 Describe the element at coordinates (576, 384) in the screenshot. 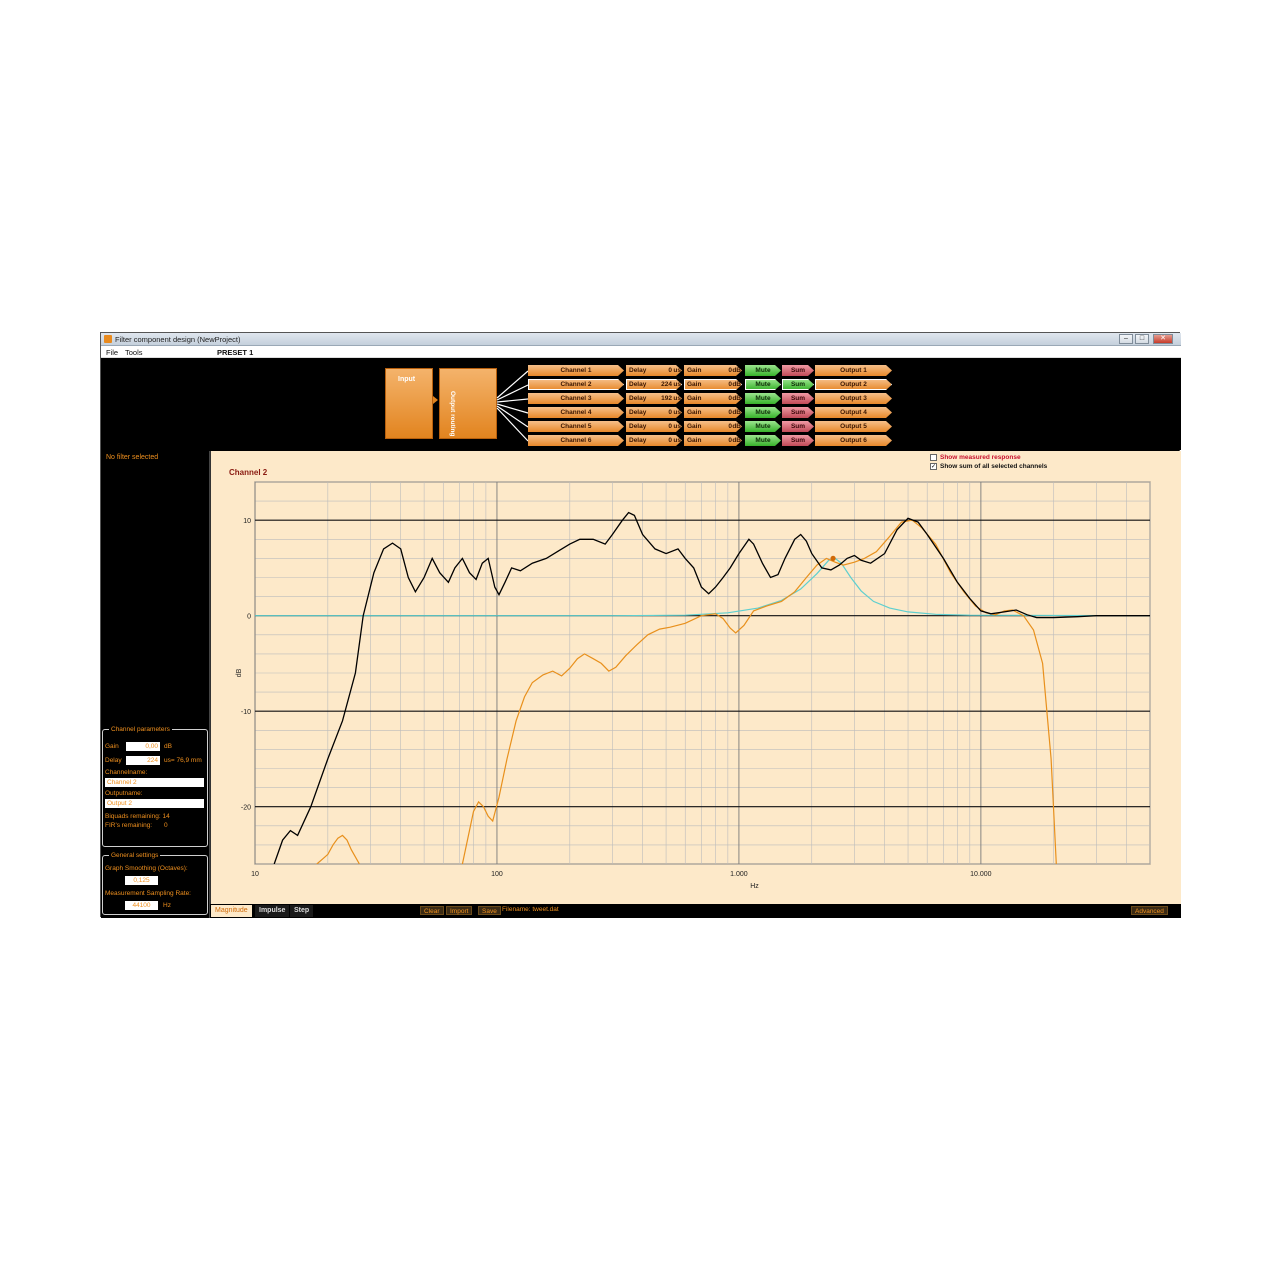

I see `channel-name-button: Channel 2` at that location.